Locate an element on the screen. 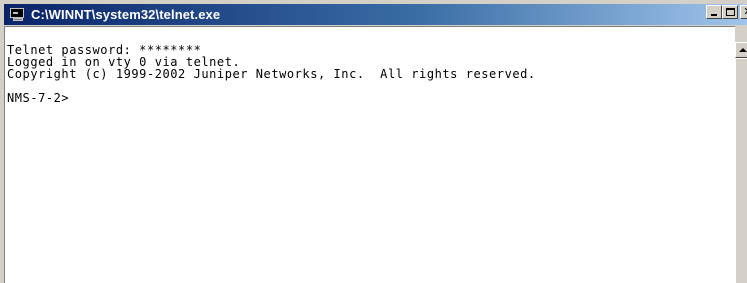 This screenshot has width=747, height=283. maximize-icon is located at coordinates (730, 12).